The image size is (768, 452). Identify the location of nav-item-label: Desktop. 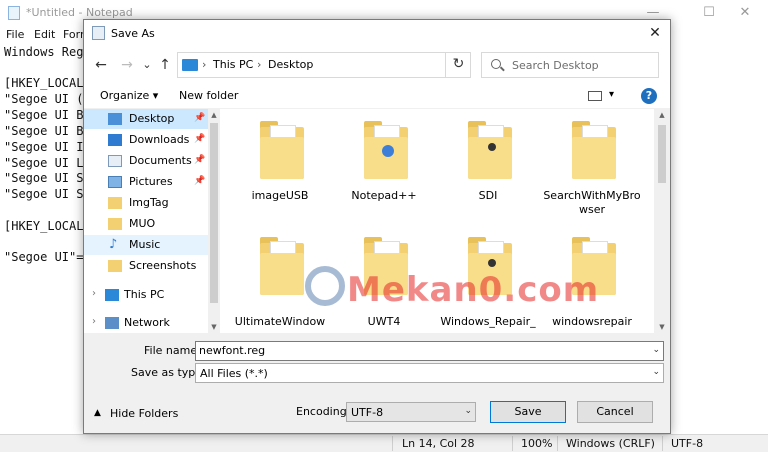
(152, 118).